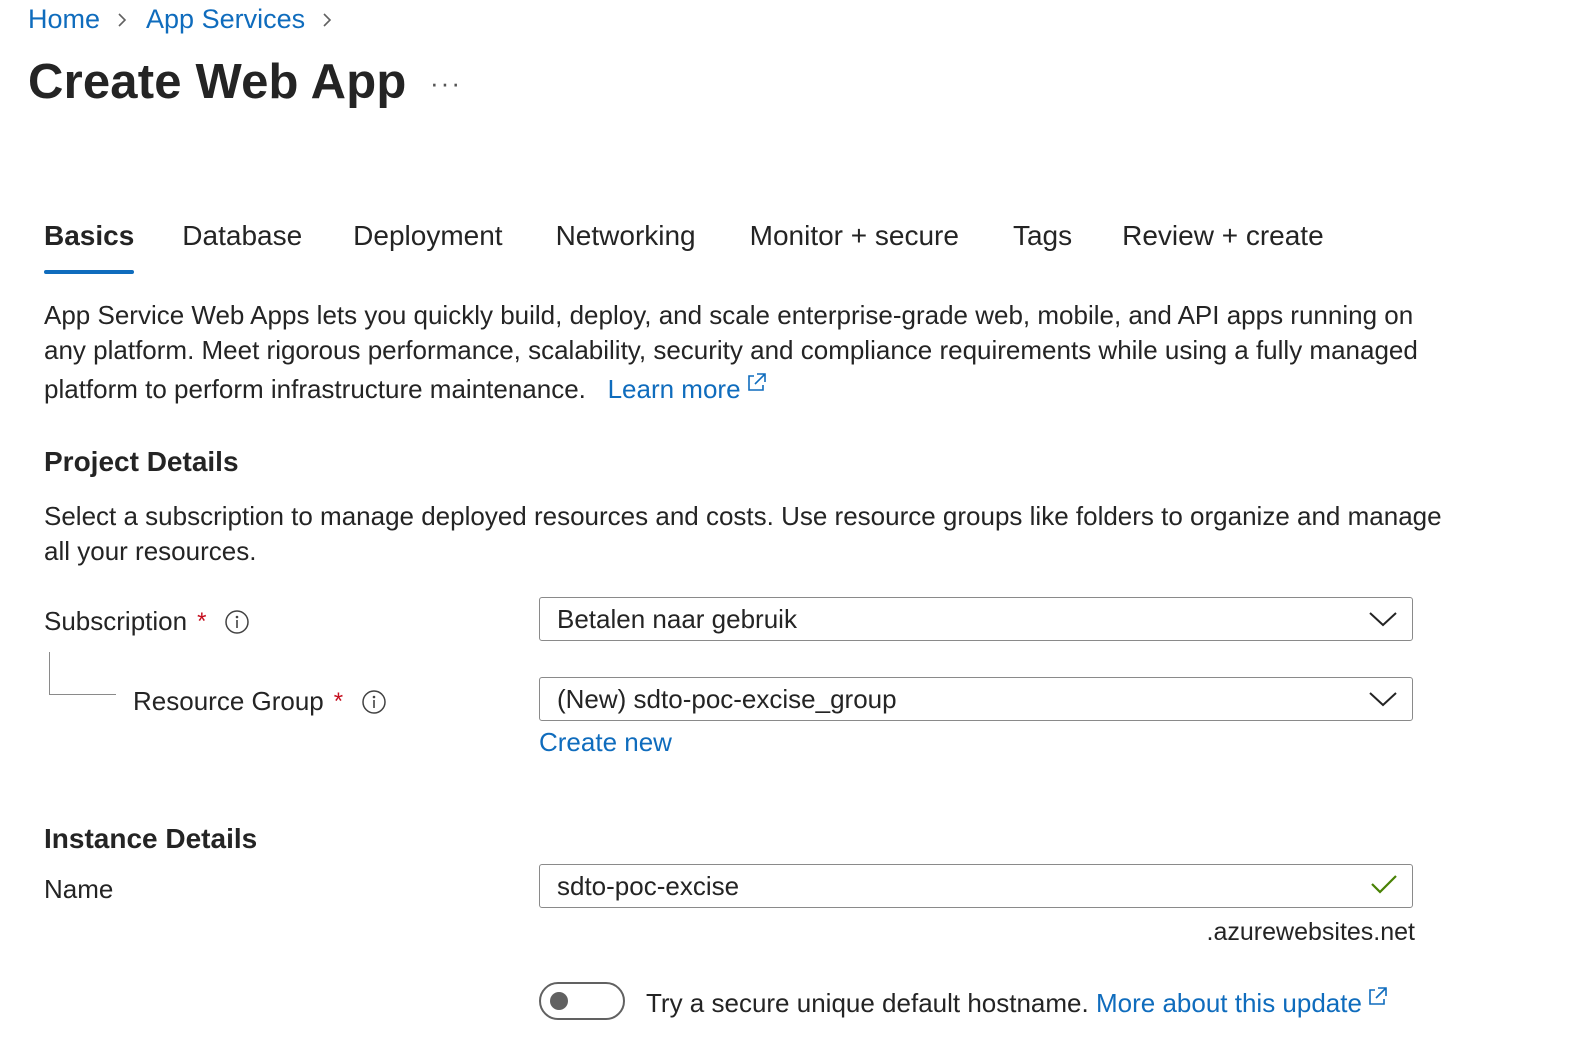 The image size is (1582, 1056). Describe the element at coordinates (1042, 247) in the screenshot. I see `tab-tags: Tags` at that location.